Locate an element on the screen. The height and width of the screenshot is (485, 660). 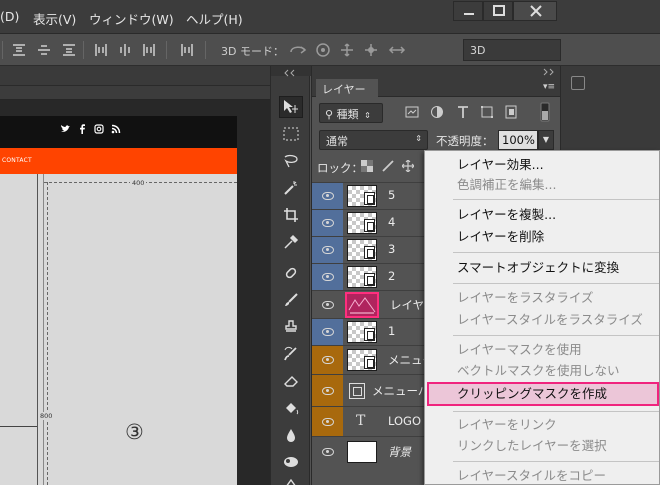
pen-tool is located at coordinates (291, 479).